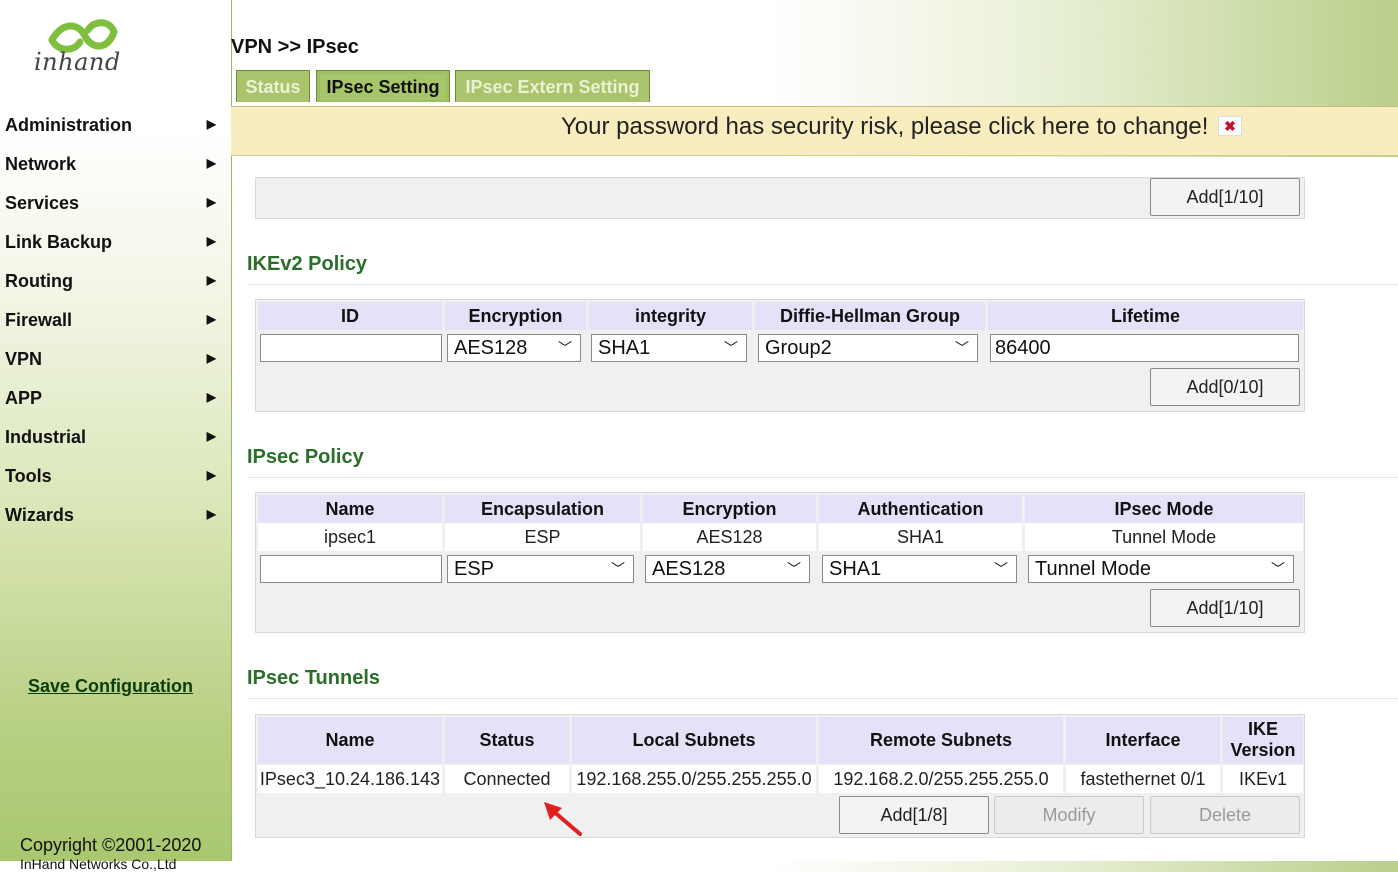  What do you see at coordinates (98, 864) in the screenshot?
I see `copyright-company: InHand Networks Co.,Ltd` at bounding box center [98, 864].